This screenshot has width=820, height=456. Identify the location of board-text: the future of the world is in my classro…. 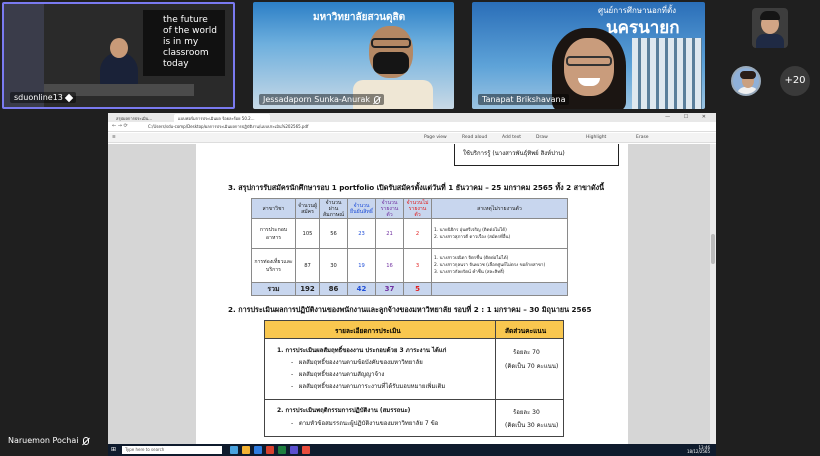
(190, 42).